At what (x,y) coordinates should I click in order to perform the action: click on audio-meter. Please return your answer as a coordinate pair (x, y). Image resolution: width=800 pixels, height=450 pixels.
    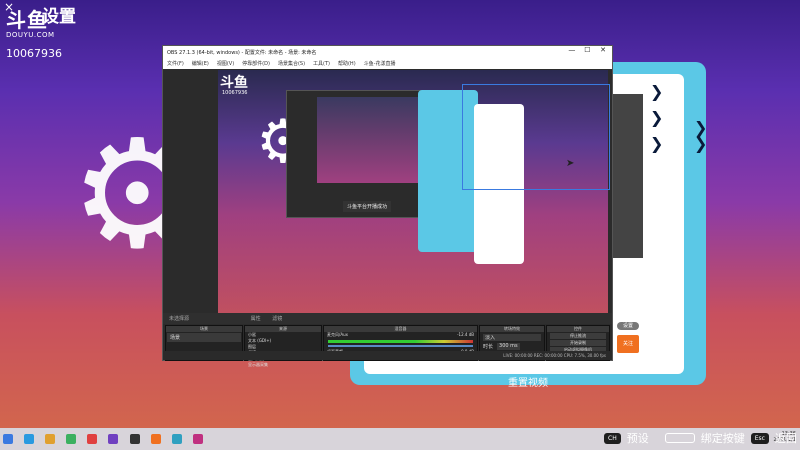
    Looking at the image, I should click on (400, 341).